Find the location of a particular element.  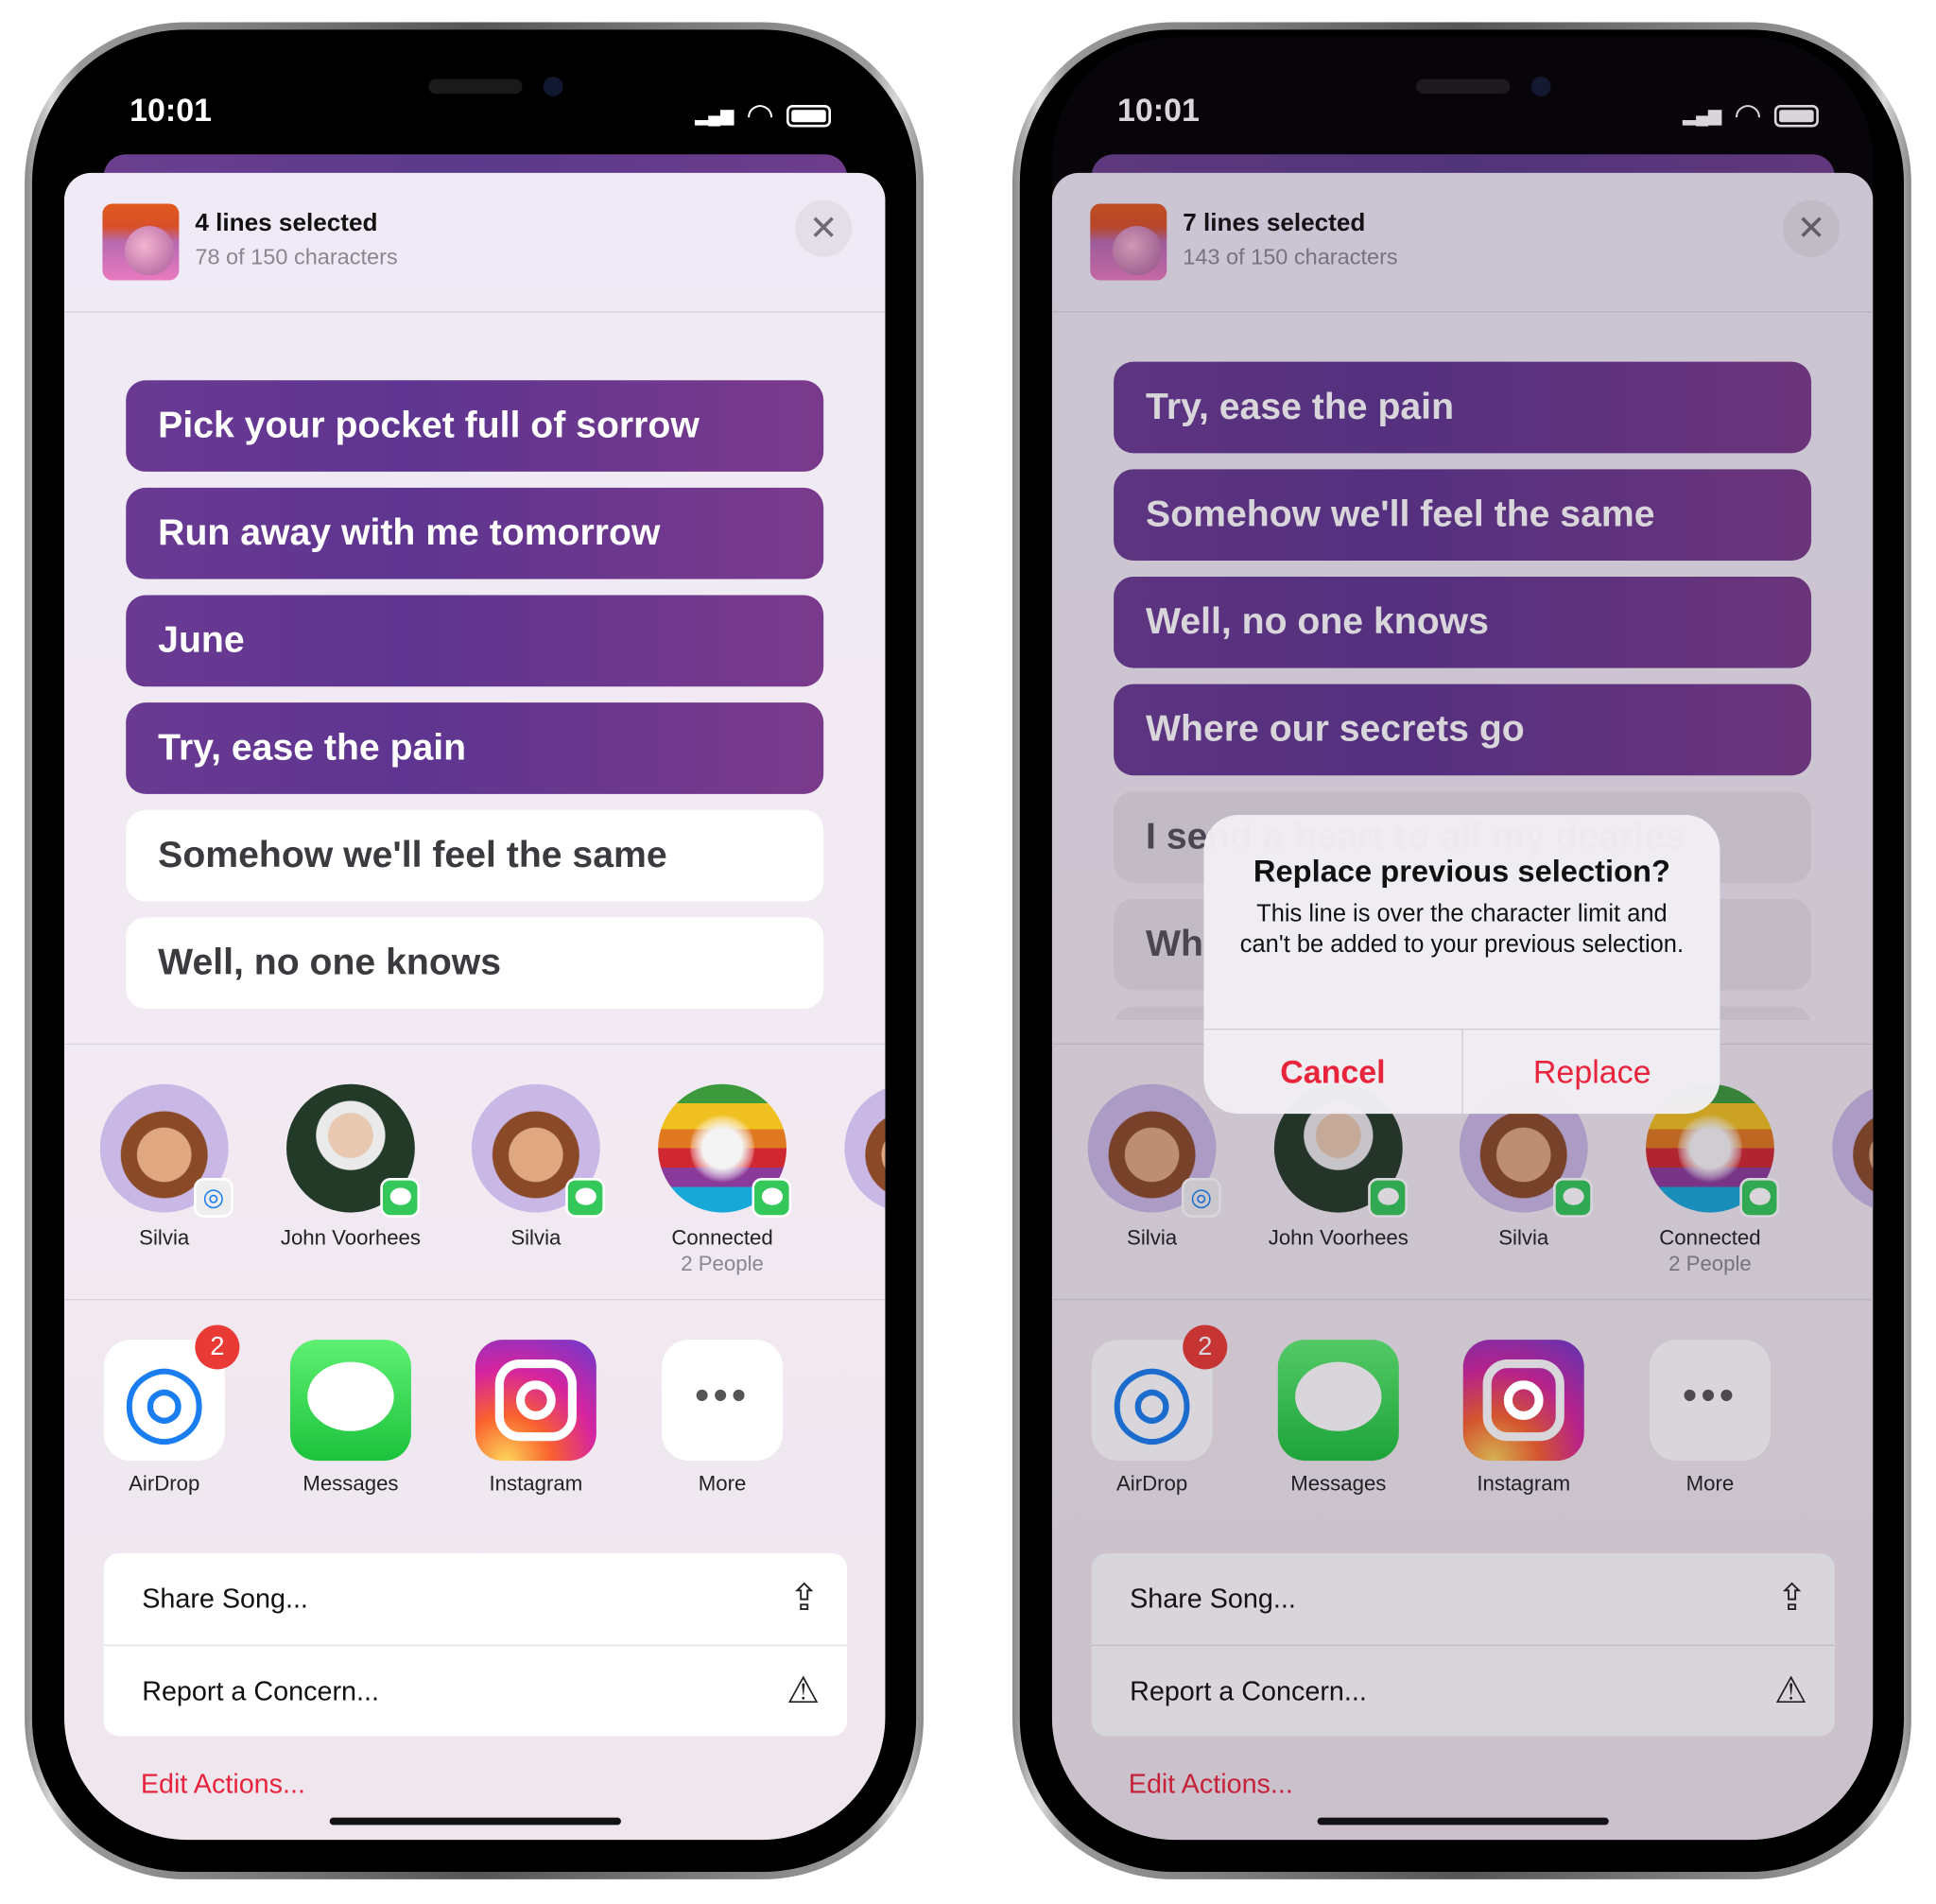

lyric-line: Well, no one knows is located at coordinates (475, 963).